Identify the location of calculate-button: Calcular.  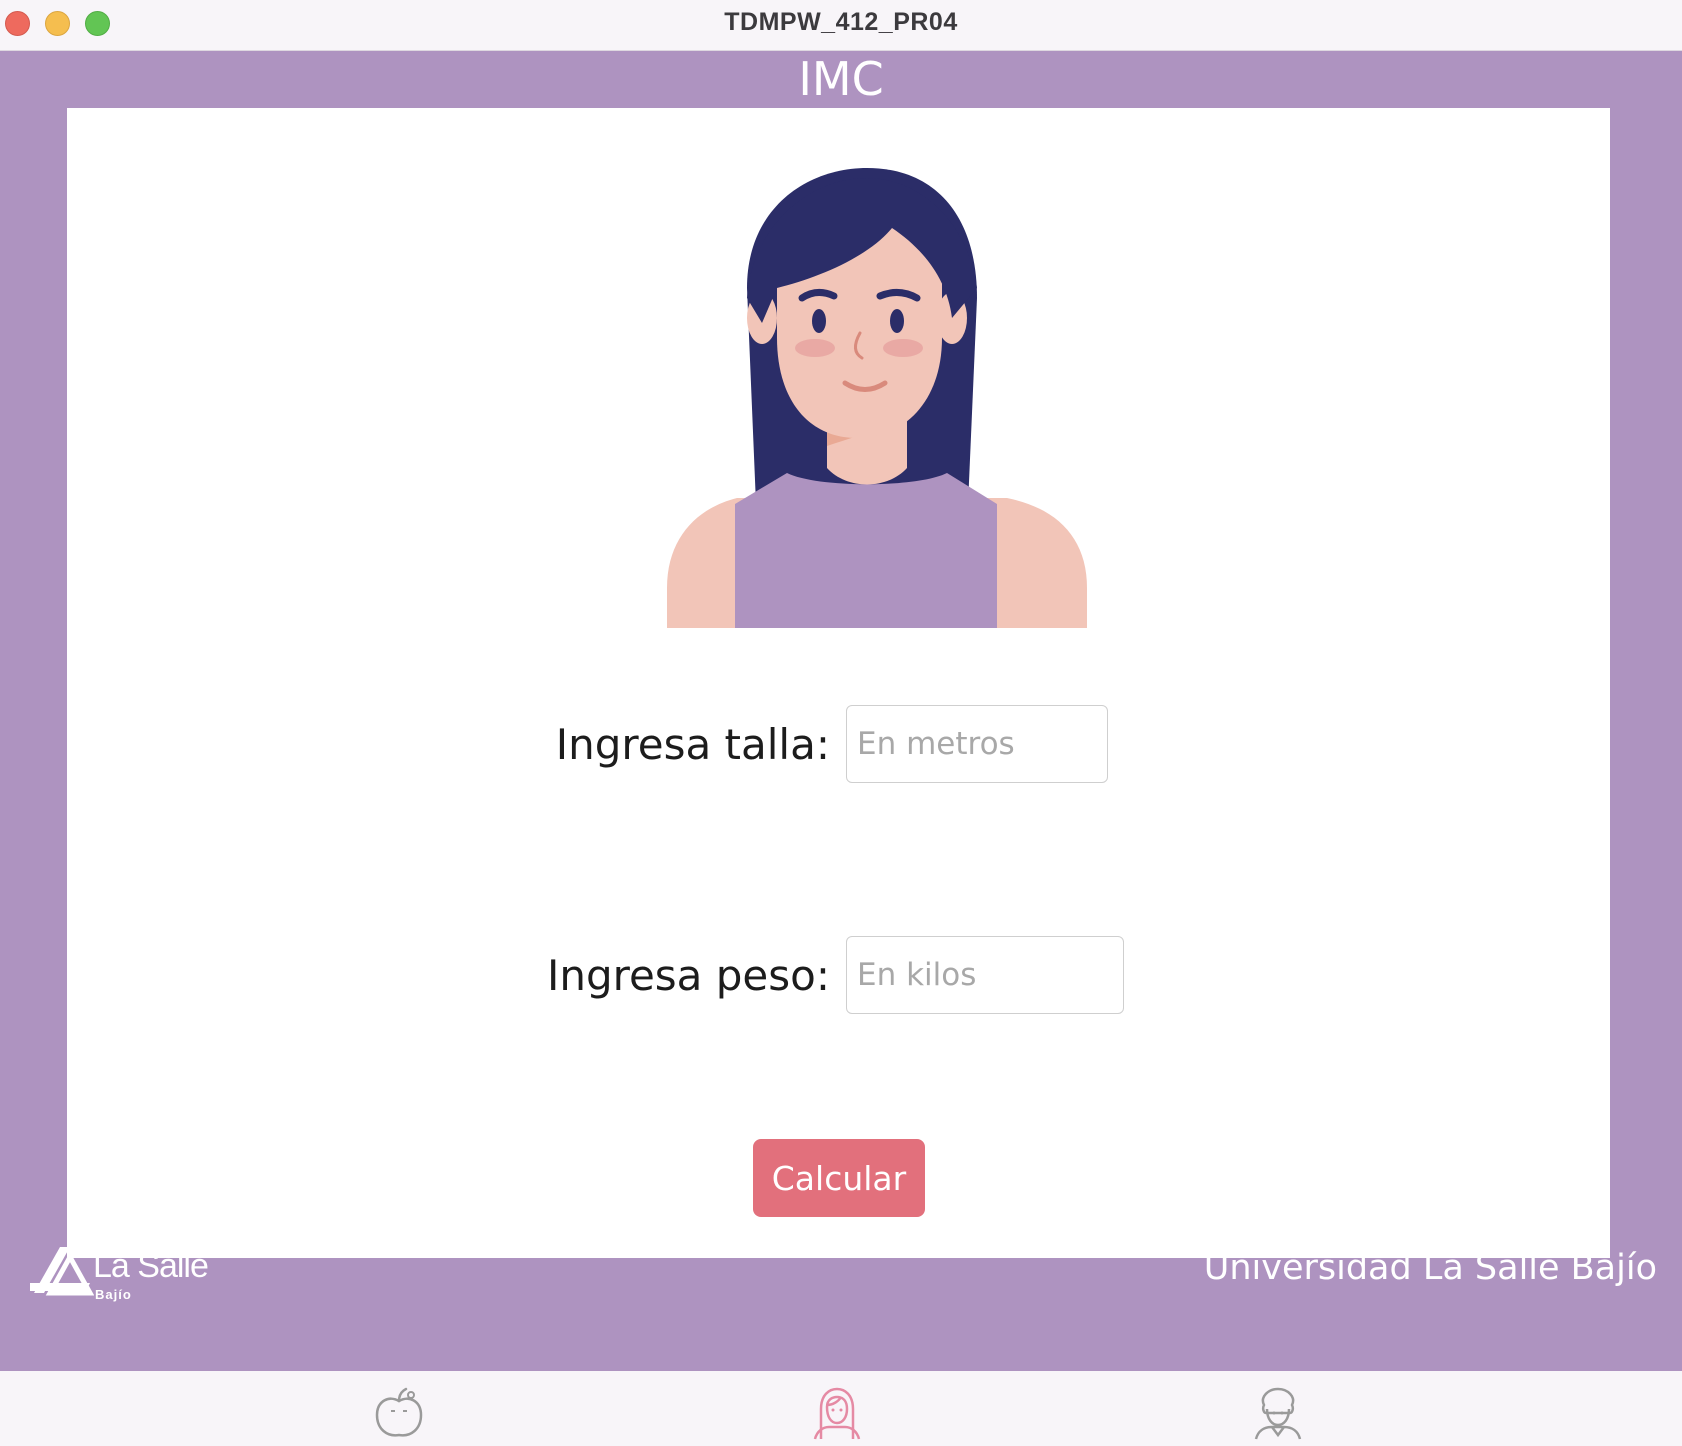
(839, 1178).